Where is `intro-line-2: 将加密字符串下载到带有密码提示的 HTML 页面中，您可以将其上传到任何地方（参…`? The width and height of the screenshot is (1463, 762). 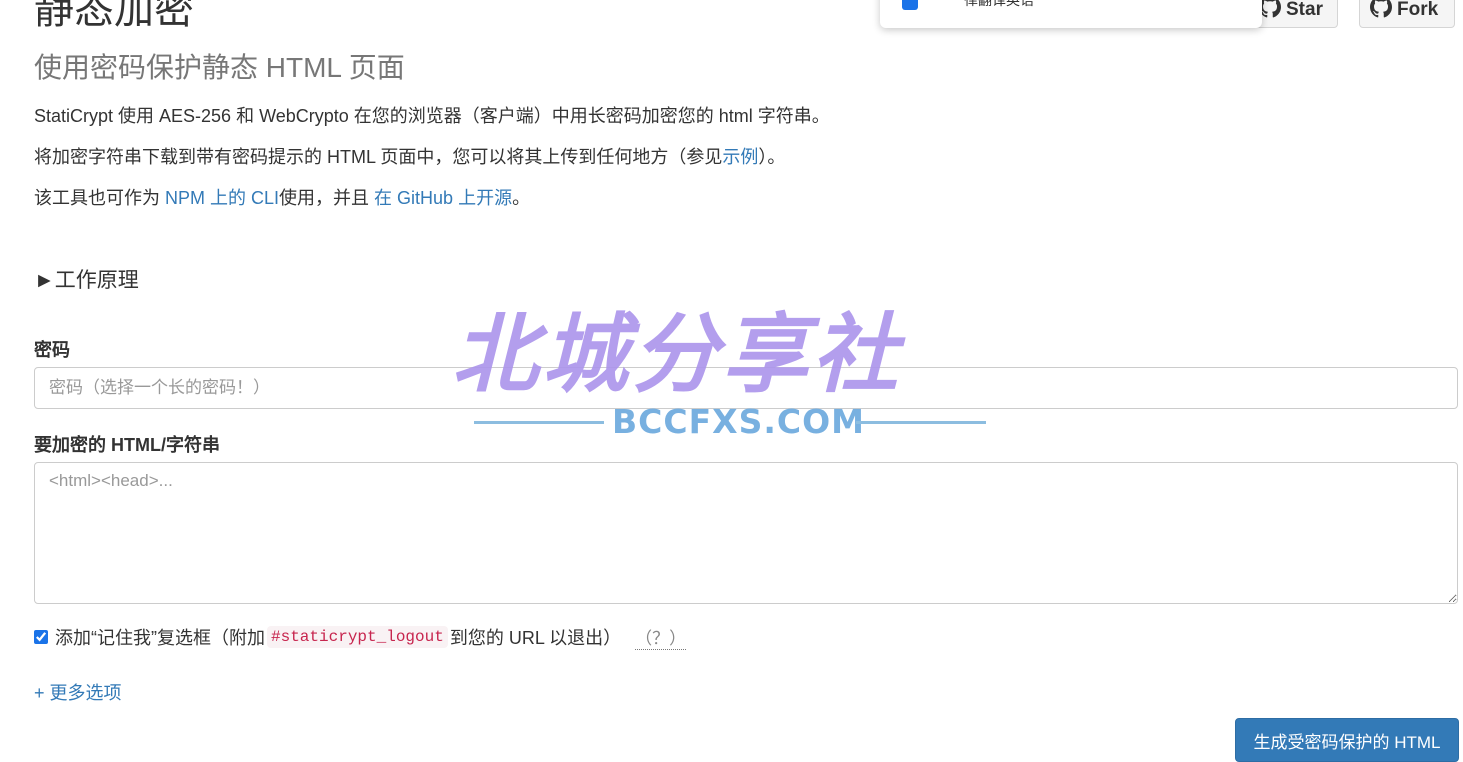 intro-line-2: 将加密字符串下载到带有密码提示的 HTML 页面中，您可以将其上传到任何地方（参… is located at coordinates (409, 157).